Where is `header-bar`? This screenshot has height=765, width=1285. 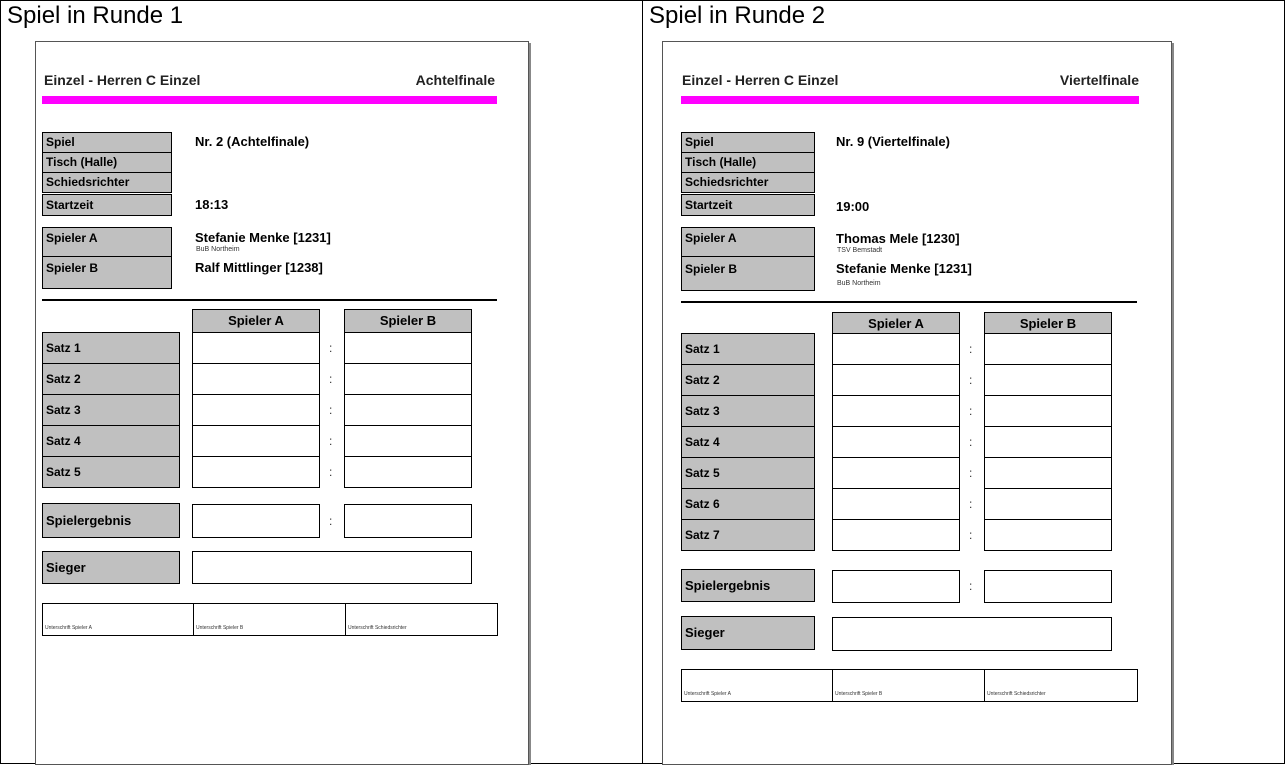 header-bar is located at coordinates (910, 100).